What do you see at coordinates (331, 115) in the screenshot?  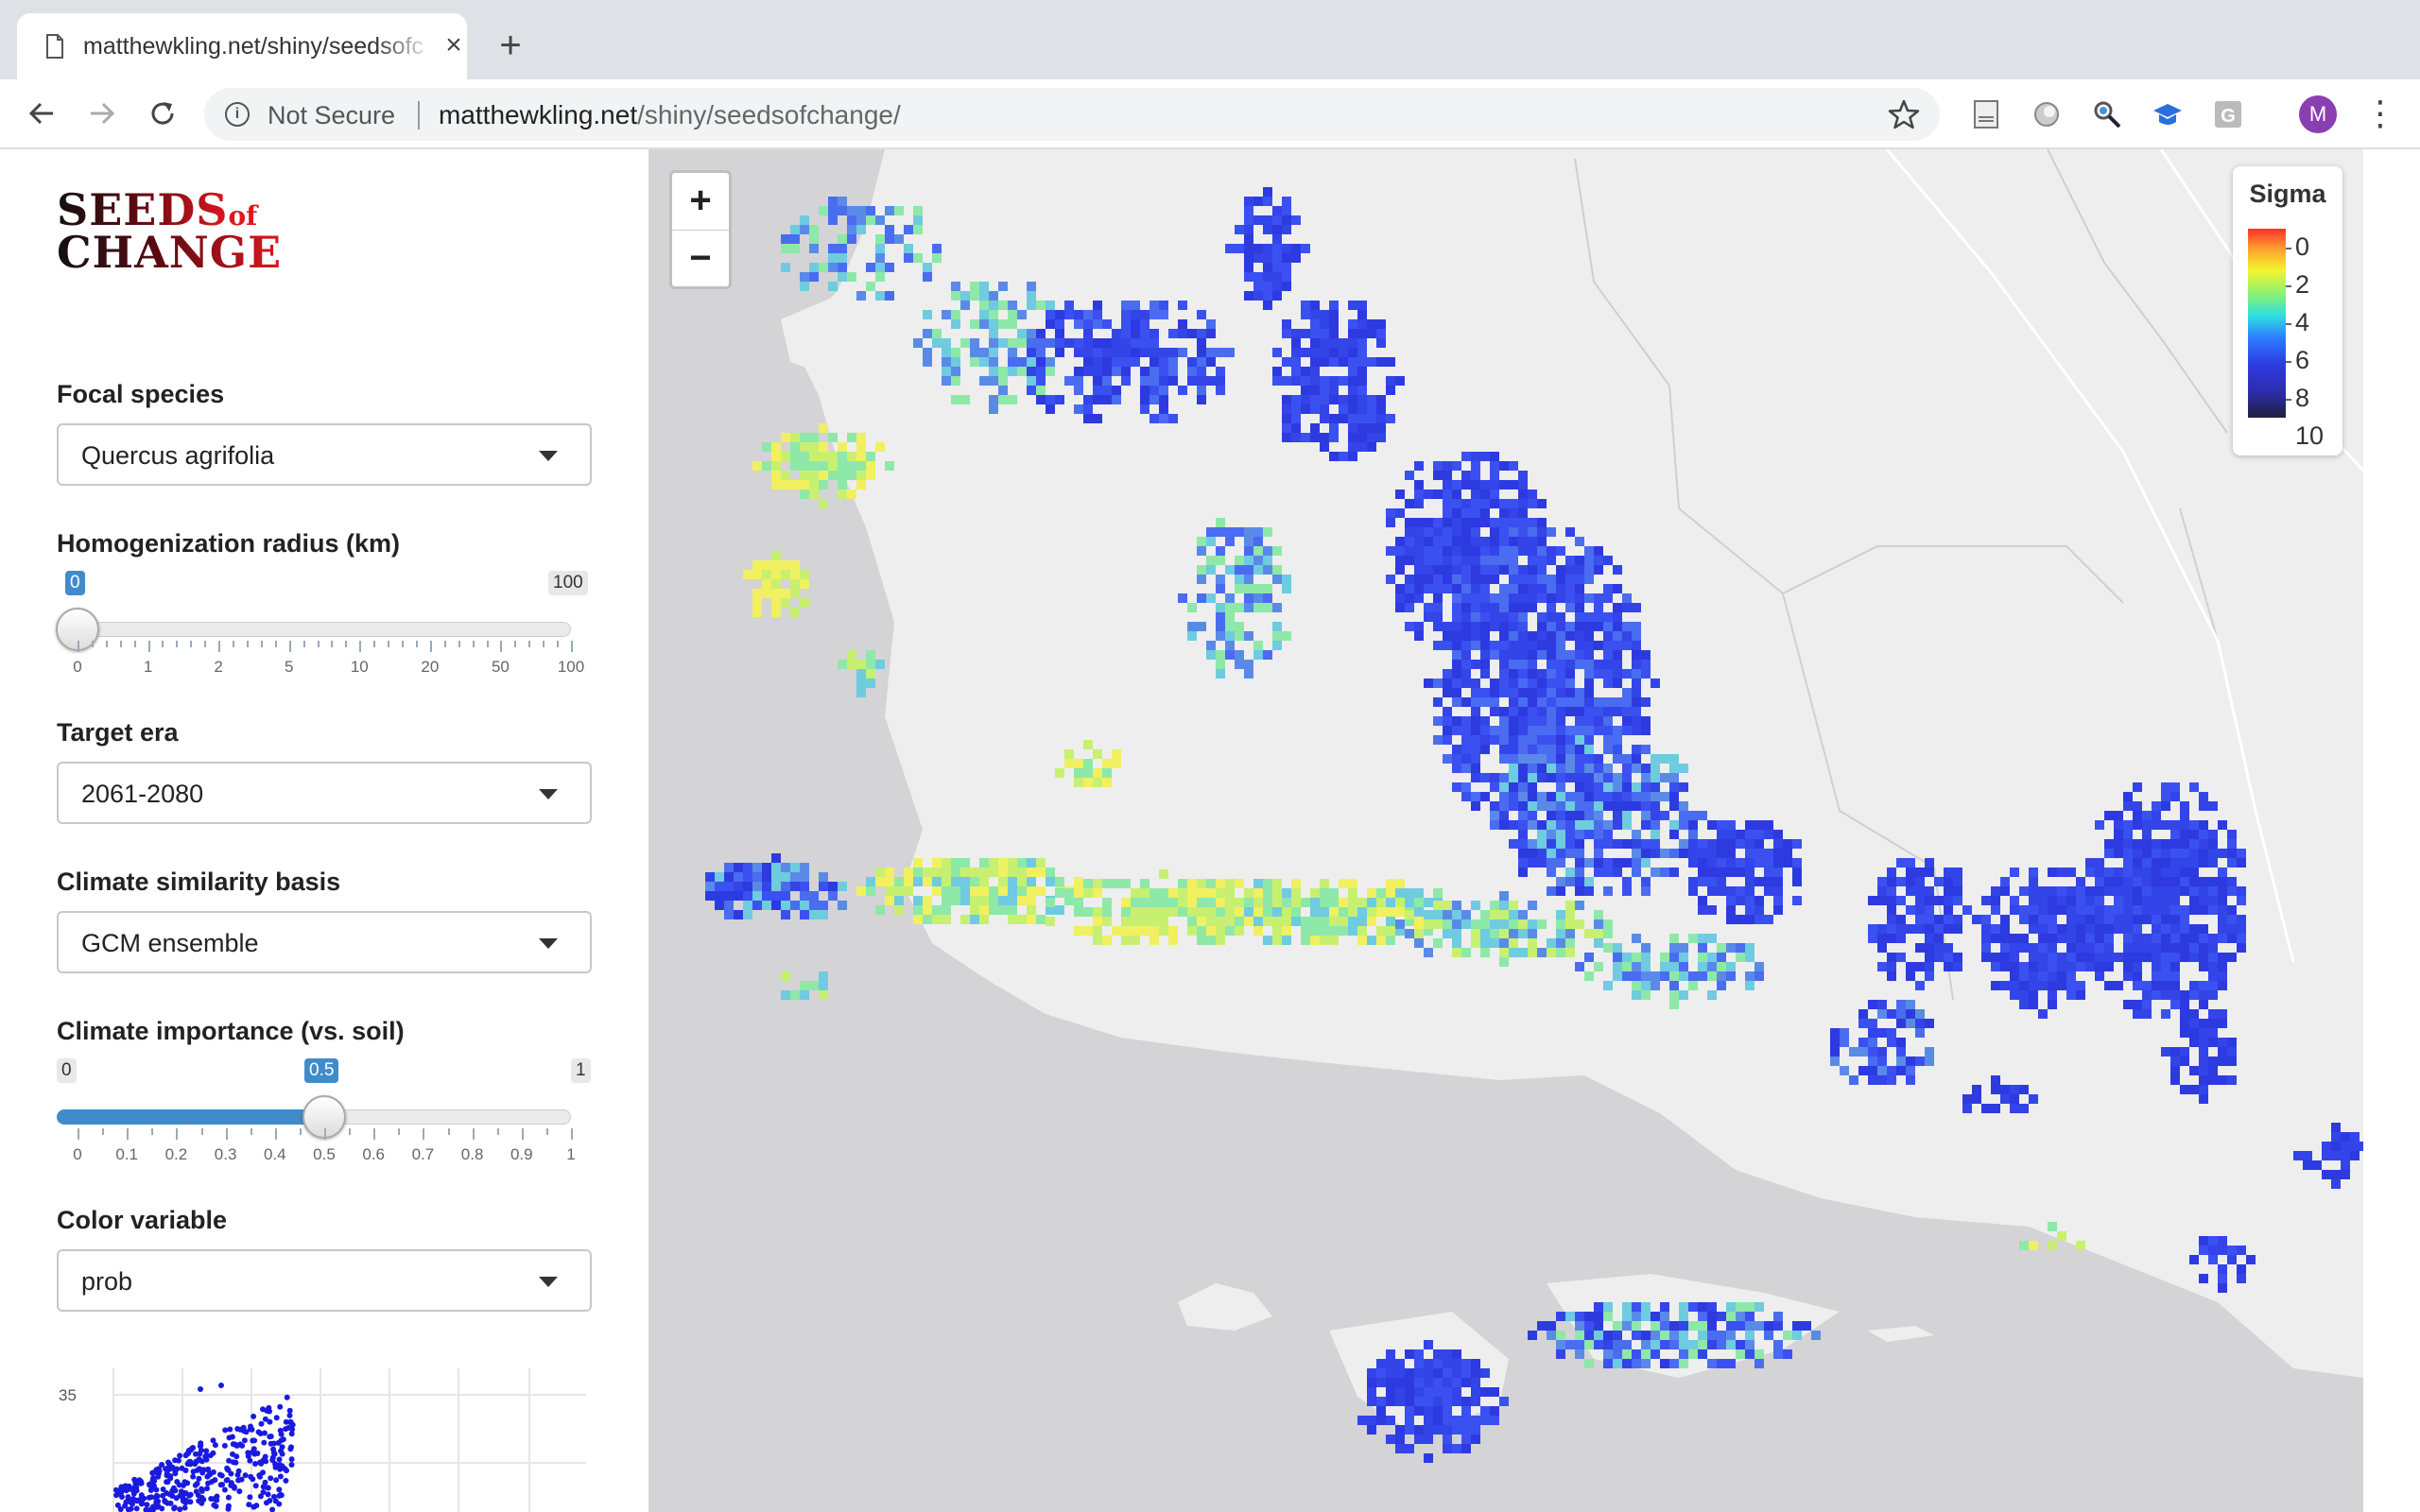 I see `security-label: Not Secure` at bounding box center [331, 115].